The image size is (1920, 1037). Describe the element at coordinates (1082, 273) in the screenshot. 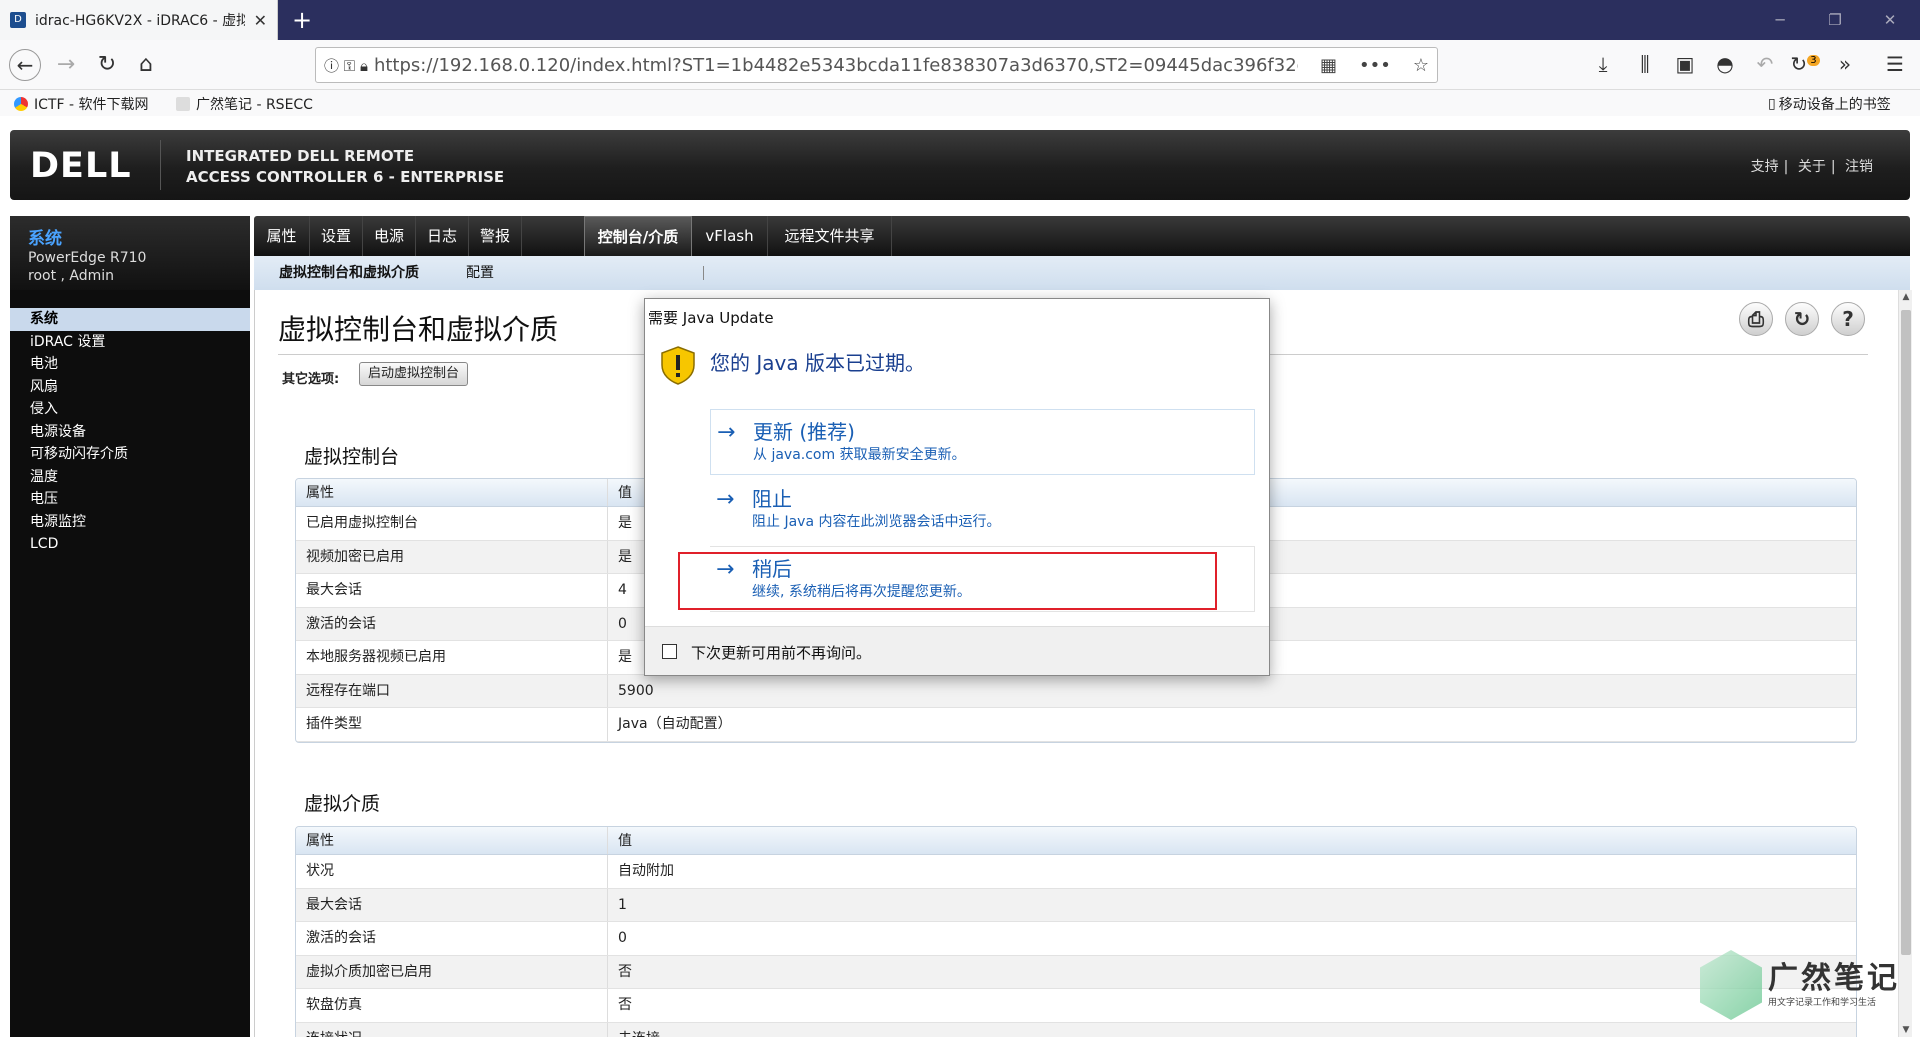

I see `sub-tabs: 虚拟控制台和虚拟介质 配置` at that location.